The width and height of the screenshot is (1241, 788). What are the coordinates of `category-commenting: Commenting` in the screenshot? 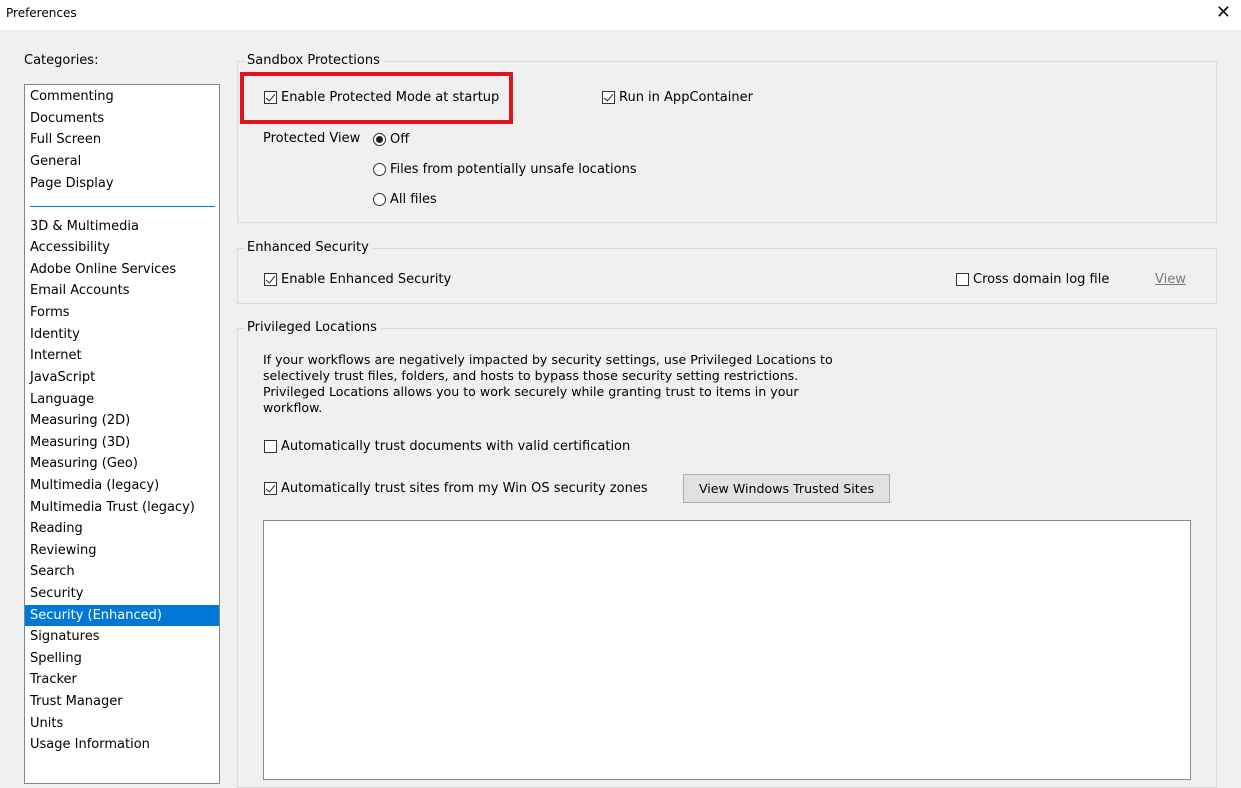 It's located at (122, 96).